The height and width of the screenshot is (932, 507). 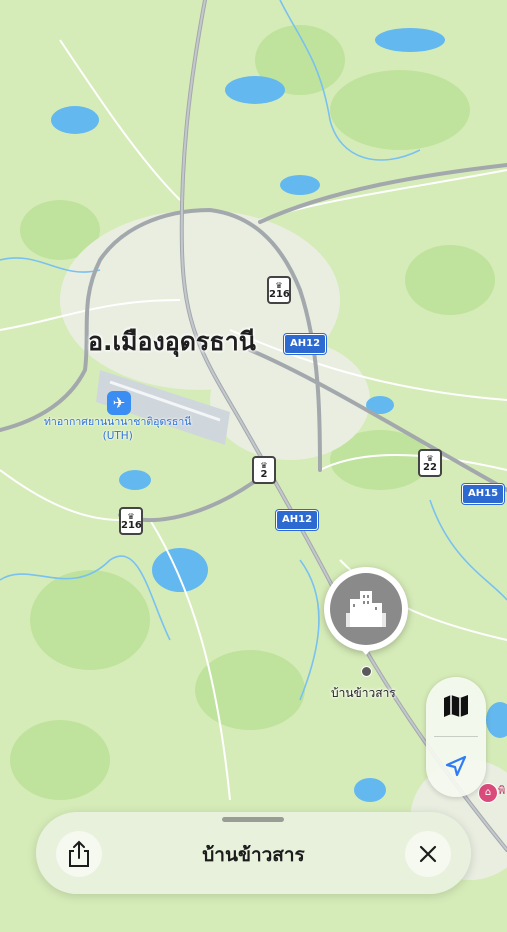 I want to click on airport-name: ท่าอากาศยานนานาชาติอุดรธานี, so click(x=118, y=422).